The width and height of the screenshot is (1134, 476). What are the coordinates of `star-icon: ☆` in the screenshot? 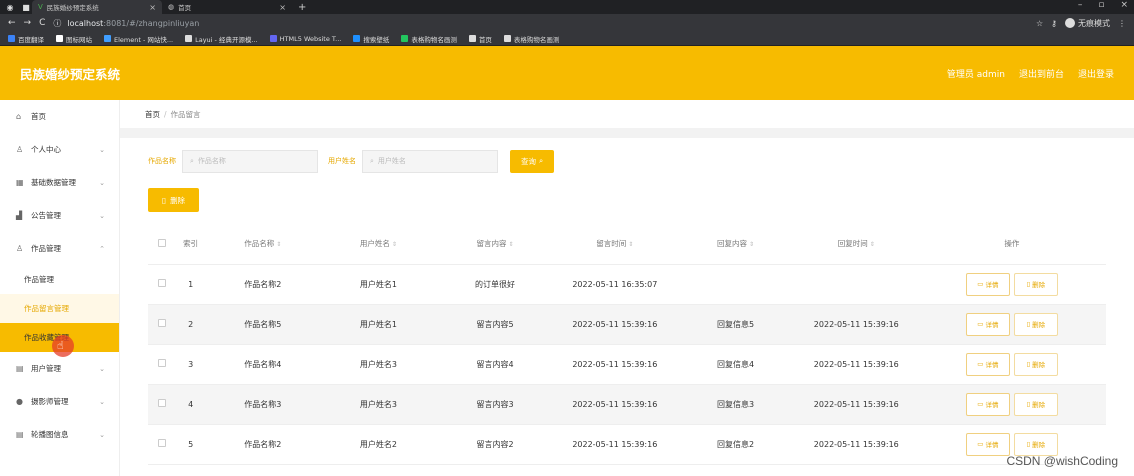 It's located at (1039, 23).